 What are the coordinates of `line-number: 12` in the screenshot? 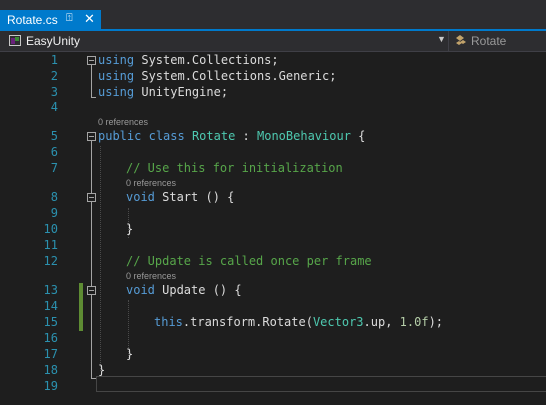 It's located at (50, 261).